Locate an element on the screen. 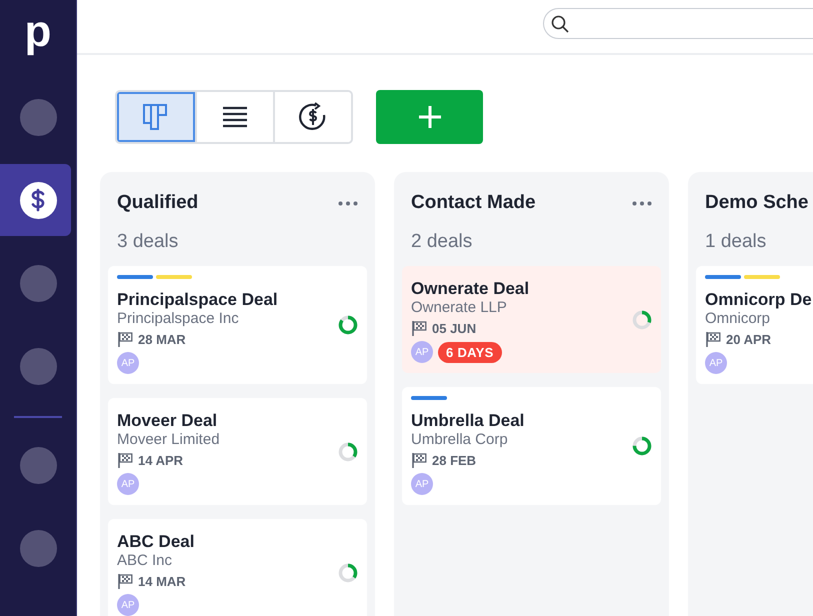 The width and height of the screenshot is (813, 616). column-title: Qualified is located at coordinates (157, 203).